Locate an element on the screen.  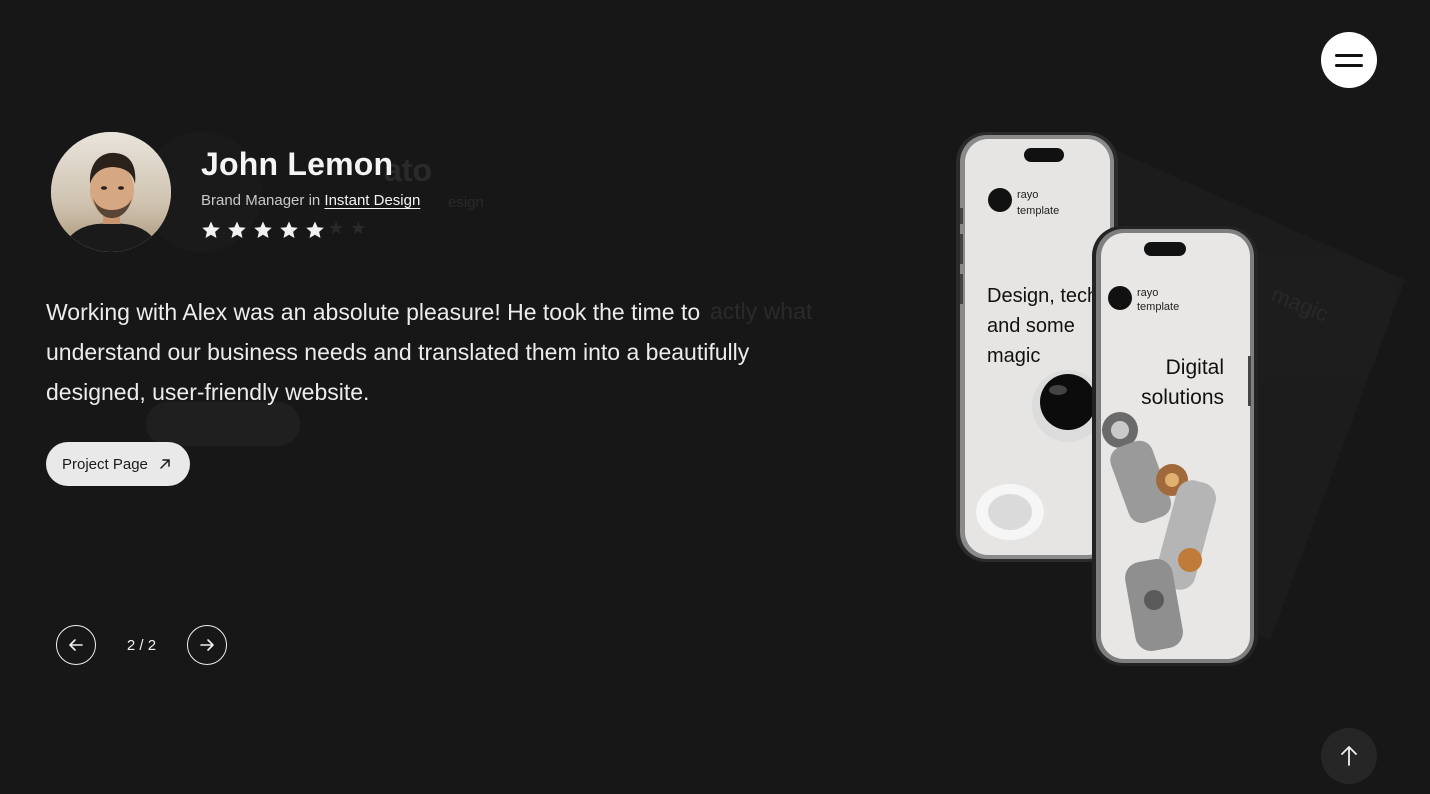
arrow-up-right-icon is located at coordinates (165, 464).